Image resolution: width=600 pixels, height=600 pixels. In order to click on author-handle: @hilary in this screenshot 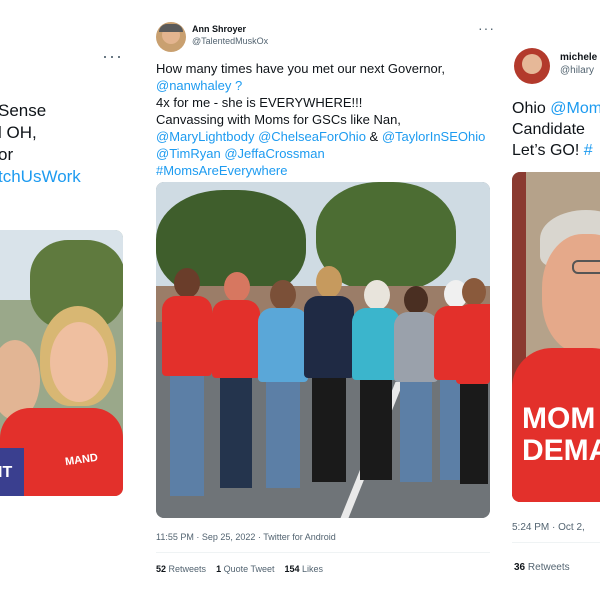, I will do `click(577, 70)`.